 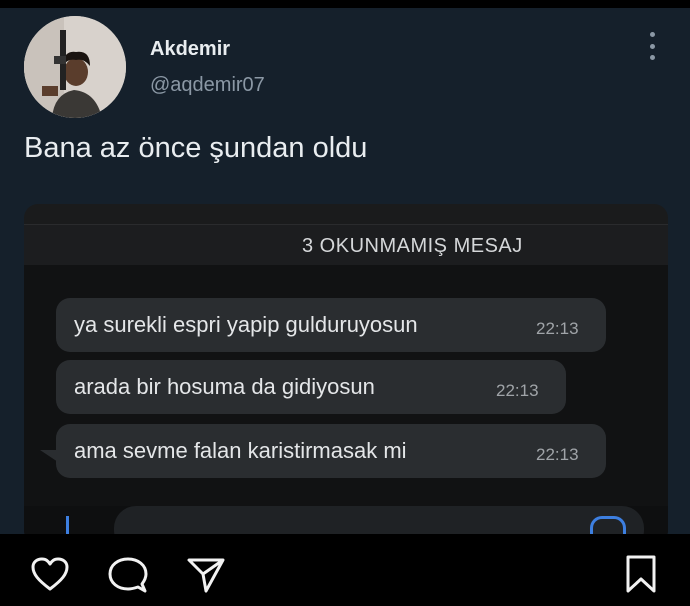 I want to click on comment-icon, so click(x=128, y=575).